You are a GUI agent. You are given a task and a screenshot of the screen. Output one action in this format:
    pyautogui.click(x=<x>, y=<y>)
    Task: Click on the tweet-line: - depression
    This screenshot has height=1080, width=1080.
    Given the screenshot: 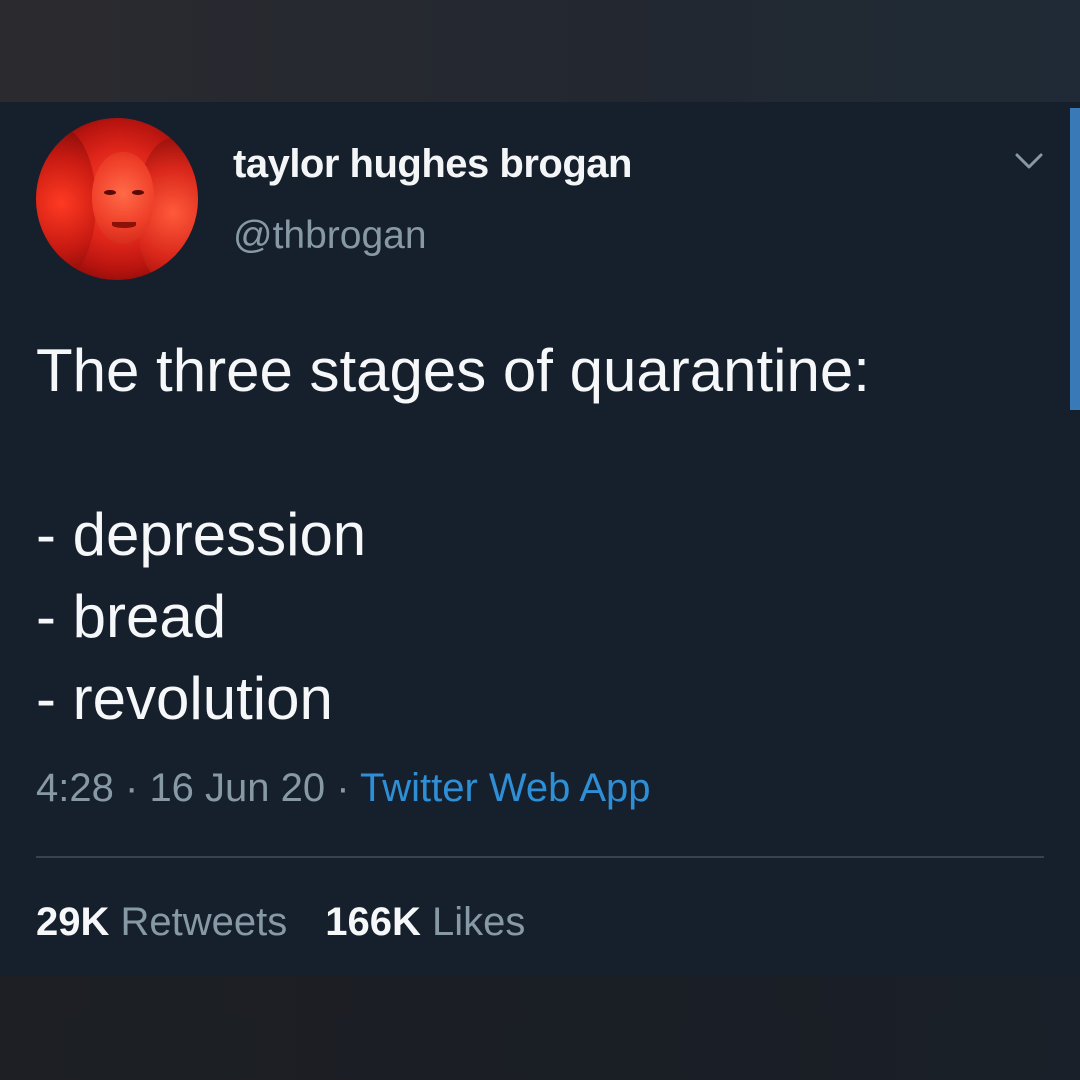 What is the action you would take?
    pyautogui.click(x=201, y=534)
    